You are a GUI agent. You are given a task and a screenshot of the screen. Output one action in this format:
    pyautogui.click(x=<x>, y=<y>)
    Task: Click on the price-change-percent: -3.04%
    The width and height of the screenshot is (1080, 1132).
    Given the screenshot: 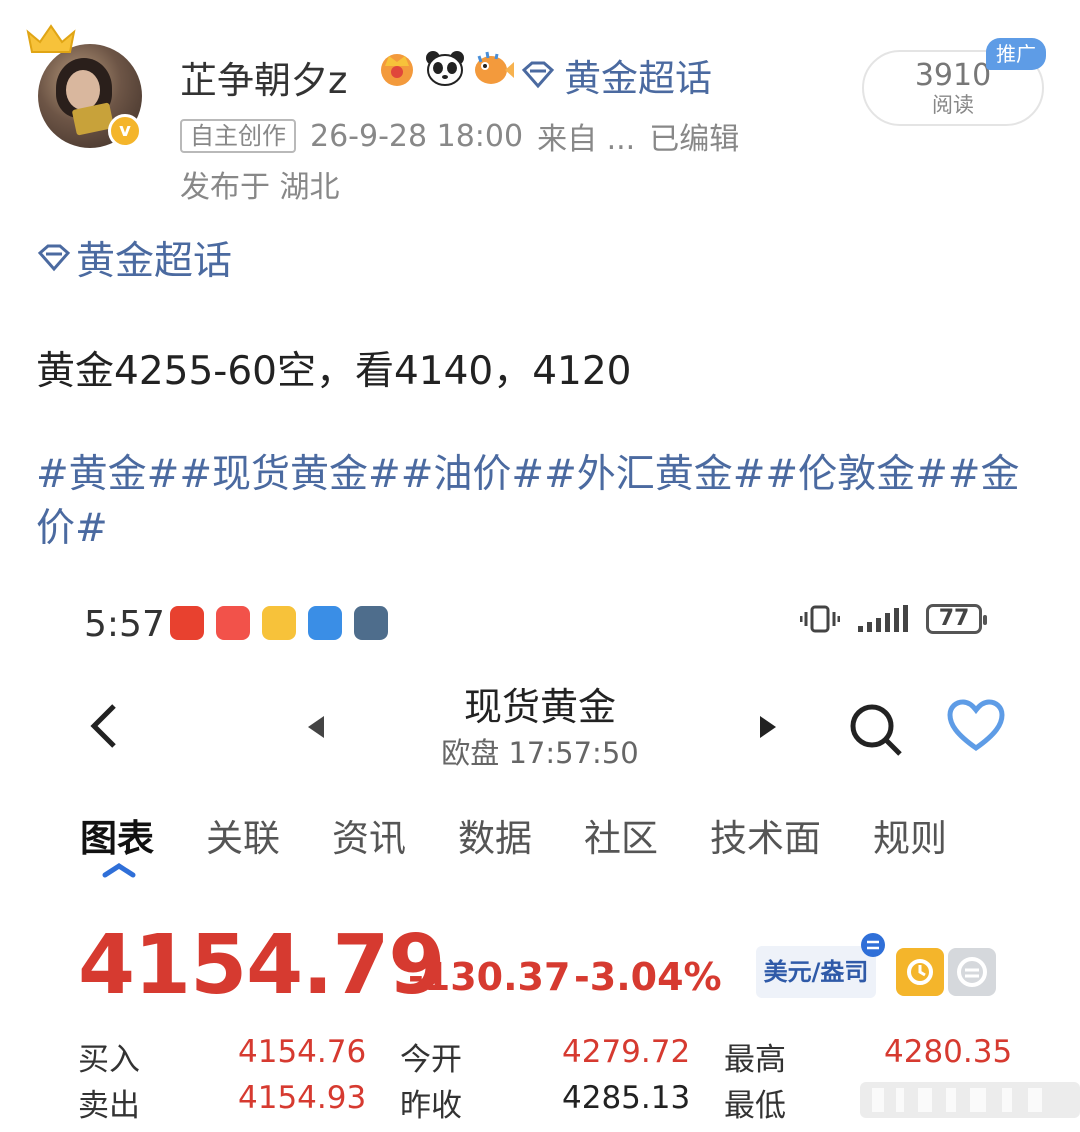 What is the action you would take?
    pyautogui.click(x=648, y=977)
    